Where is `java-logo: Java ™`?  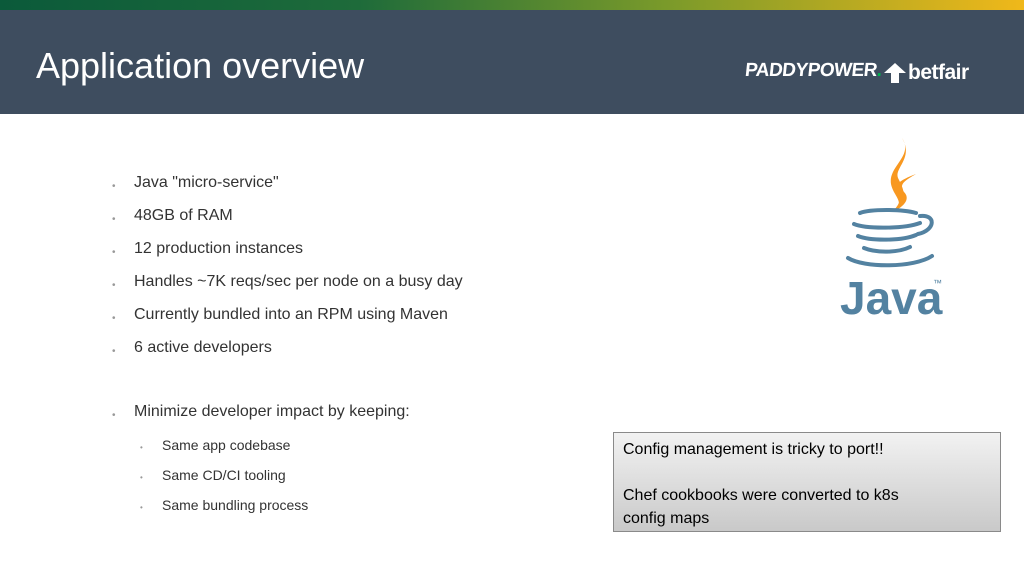 java-logo: Java ™ is located at coordinates (891, 230).